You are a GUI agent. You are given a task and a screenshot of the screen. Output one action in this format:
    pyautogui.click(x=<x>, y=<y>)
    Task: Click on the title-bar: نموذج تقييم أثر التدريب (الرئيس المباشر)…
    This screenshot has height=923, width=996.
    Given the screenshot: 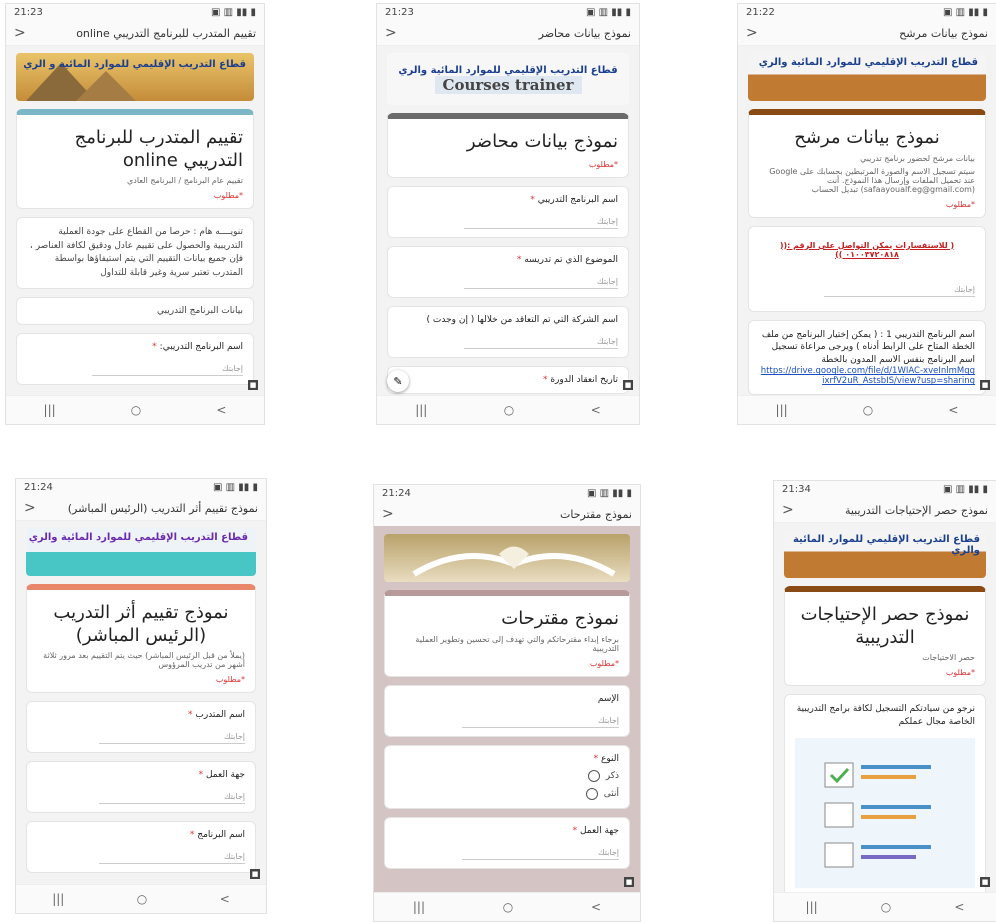 What is the action you would take?
    pyautogui.click(x=141, y=508)
    